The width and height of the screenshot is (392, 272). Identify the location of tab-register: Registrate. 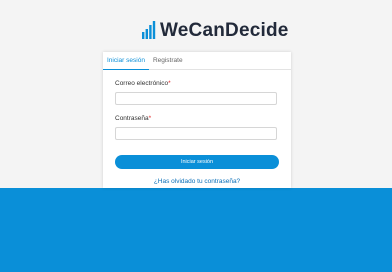
(168, 60).